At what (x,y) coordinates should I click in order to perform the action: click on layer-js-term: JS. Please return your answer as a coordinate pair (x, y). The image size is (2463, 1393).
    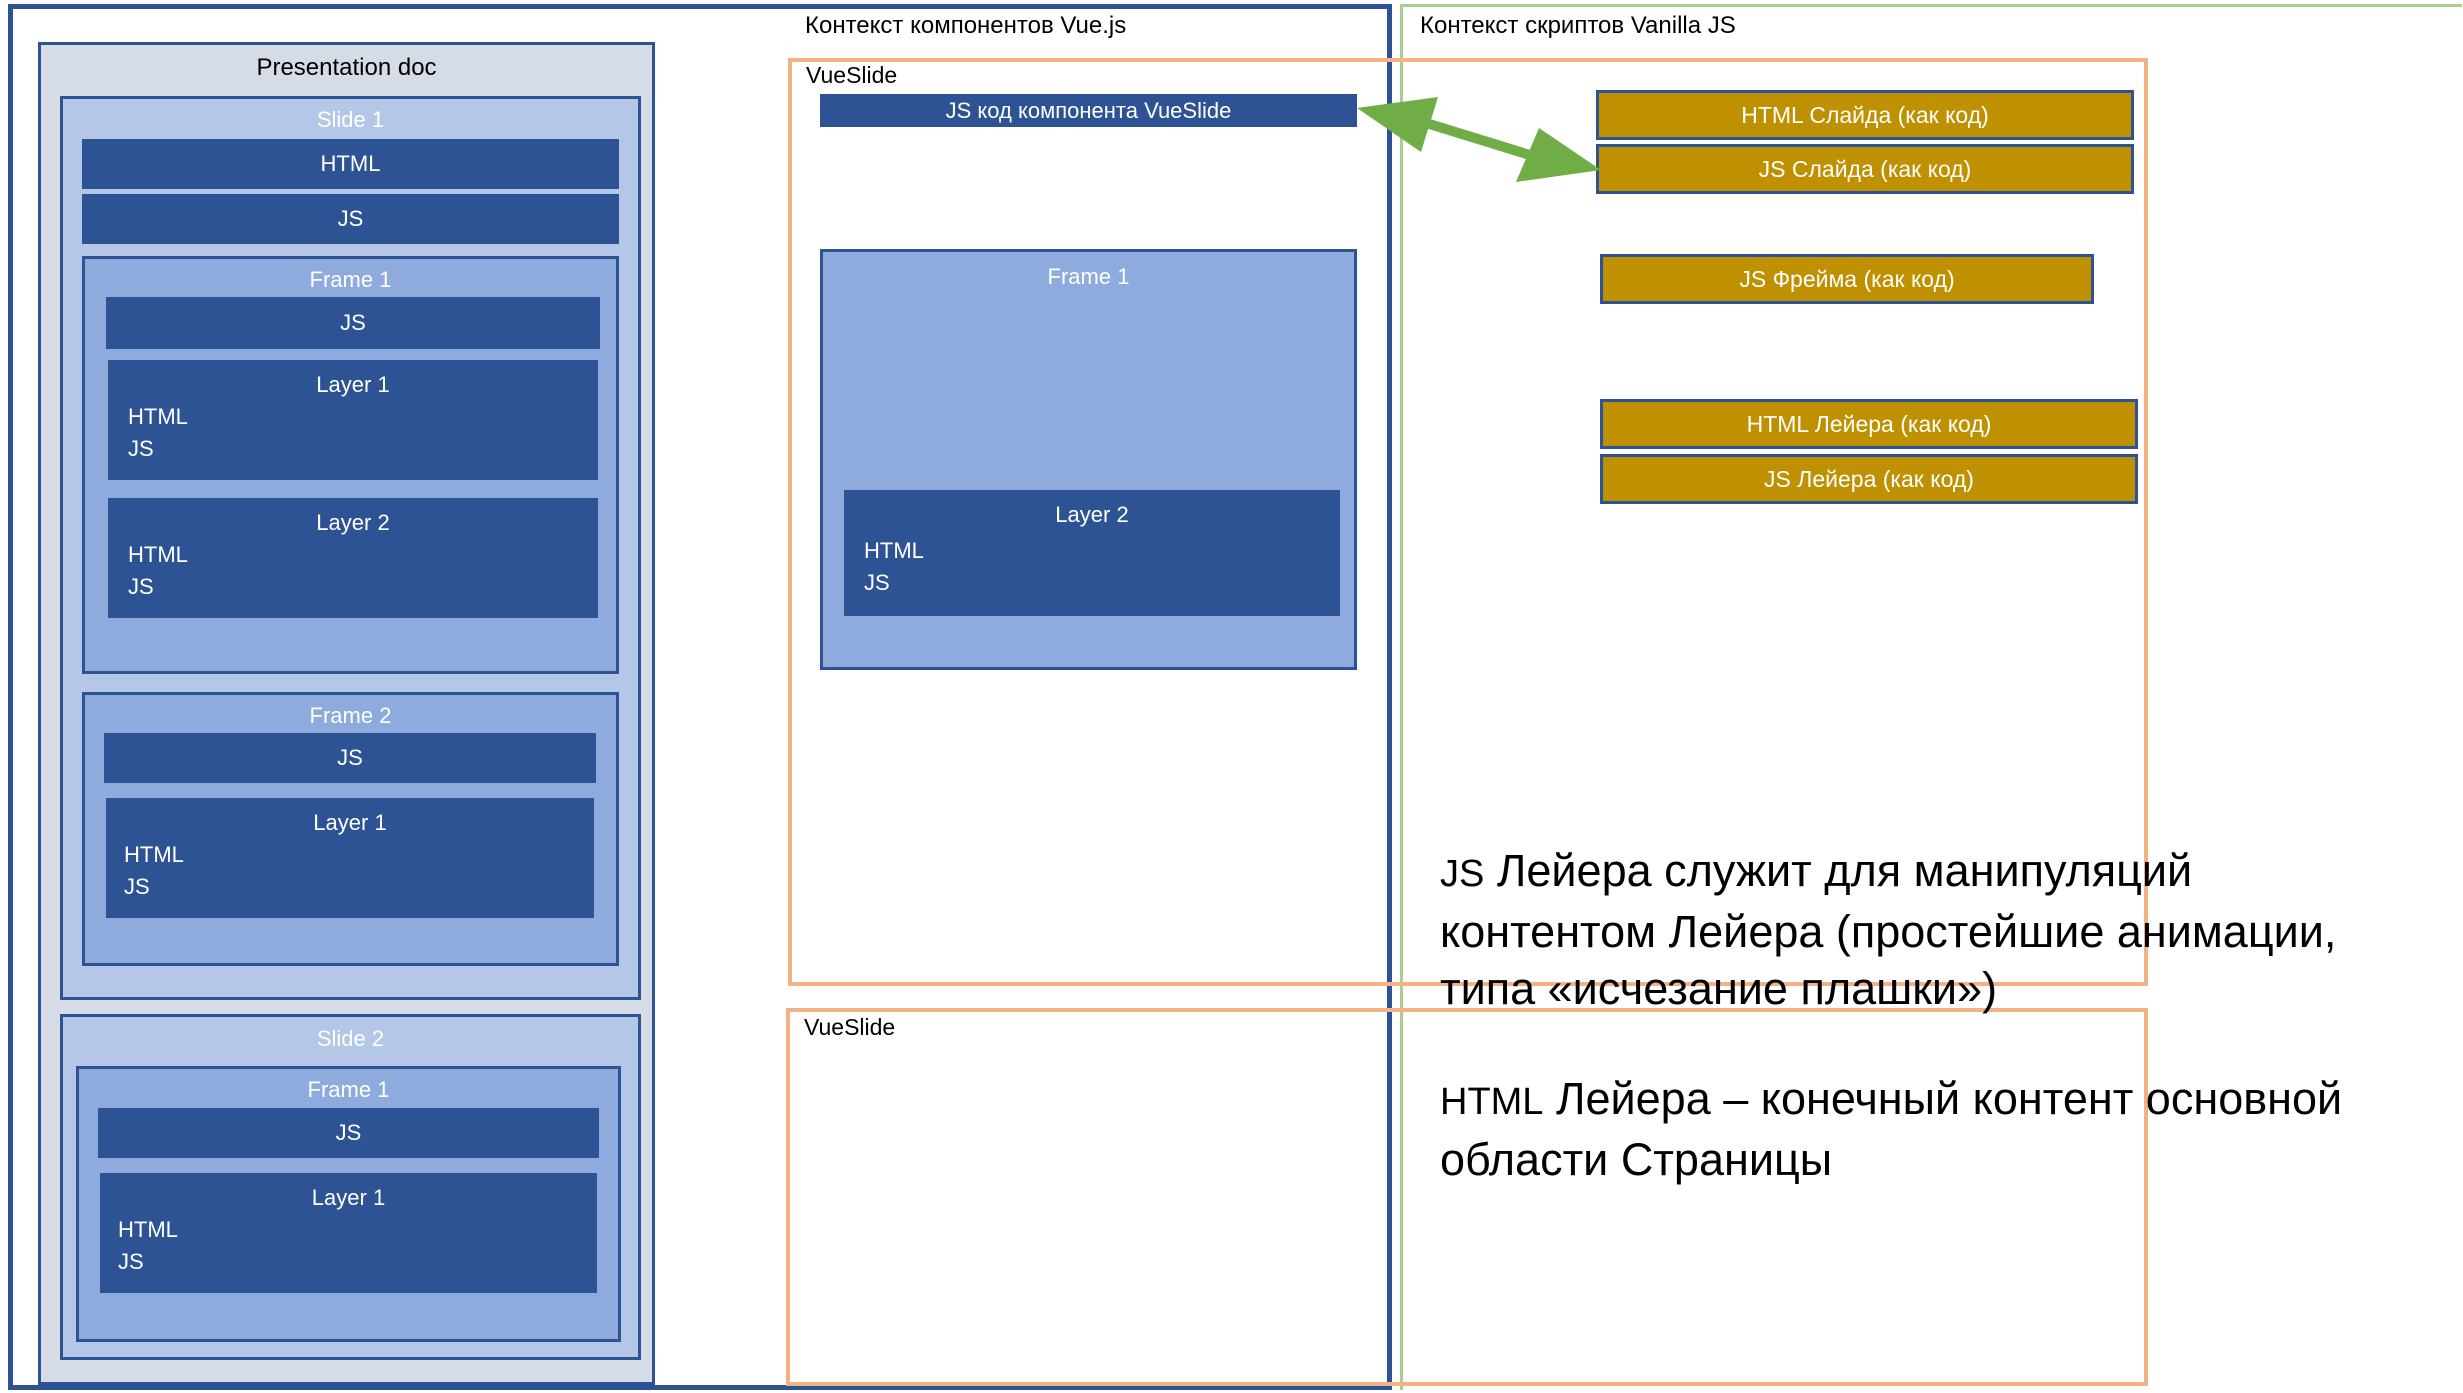
    Looking at the image, I should click on (1462, 874).